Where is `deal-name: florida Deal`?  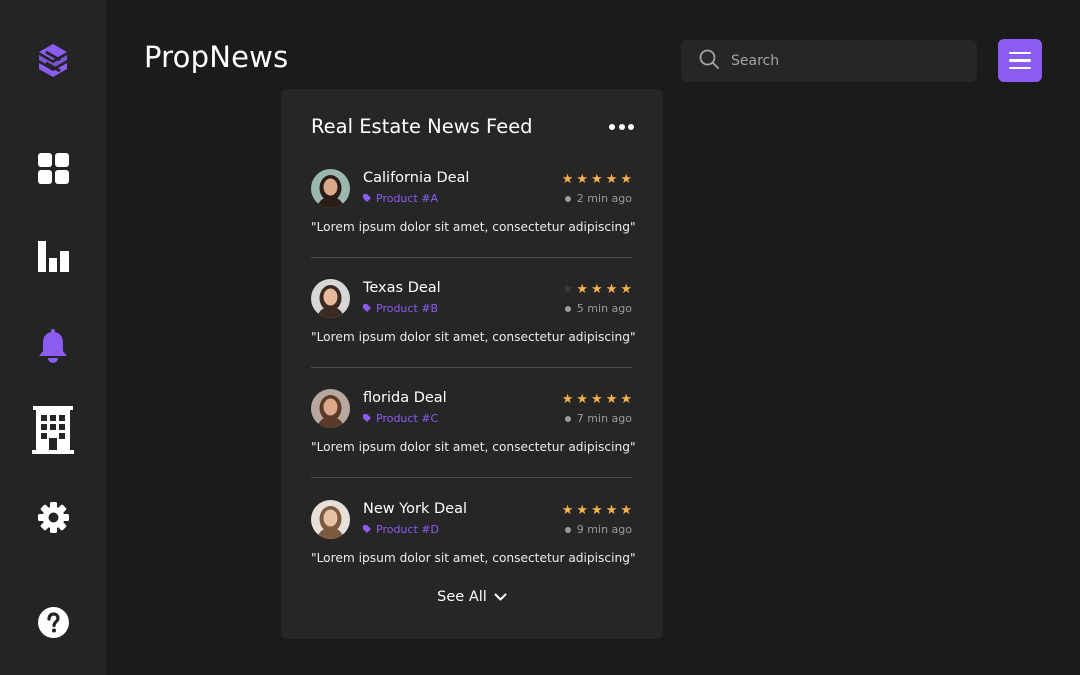 deal-name: florida Deal is located at coordinates (405, 398).